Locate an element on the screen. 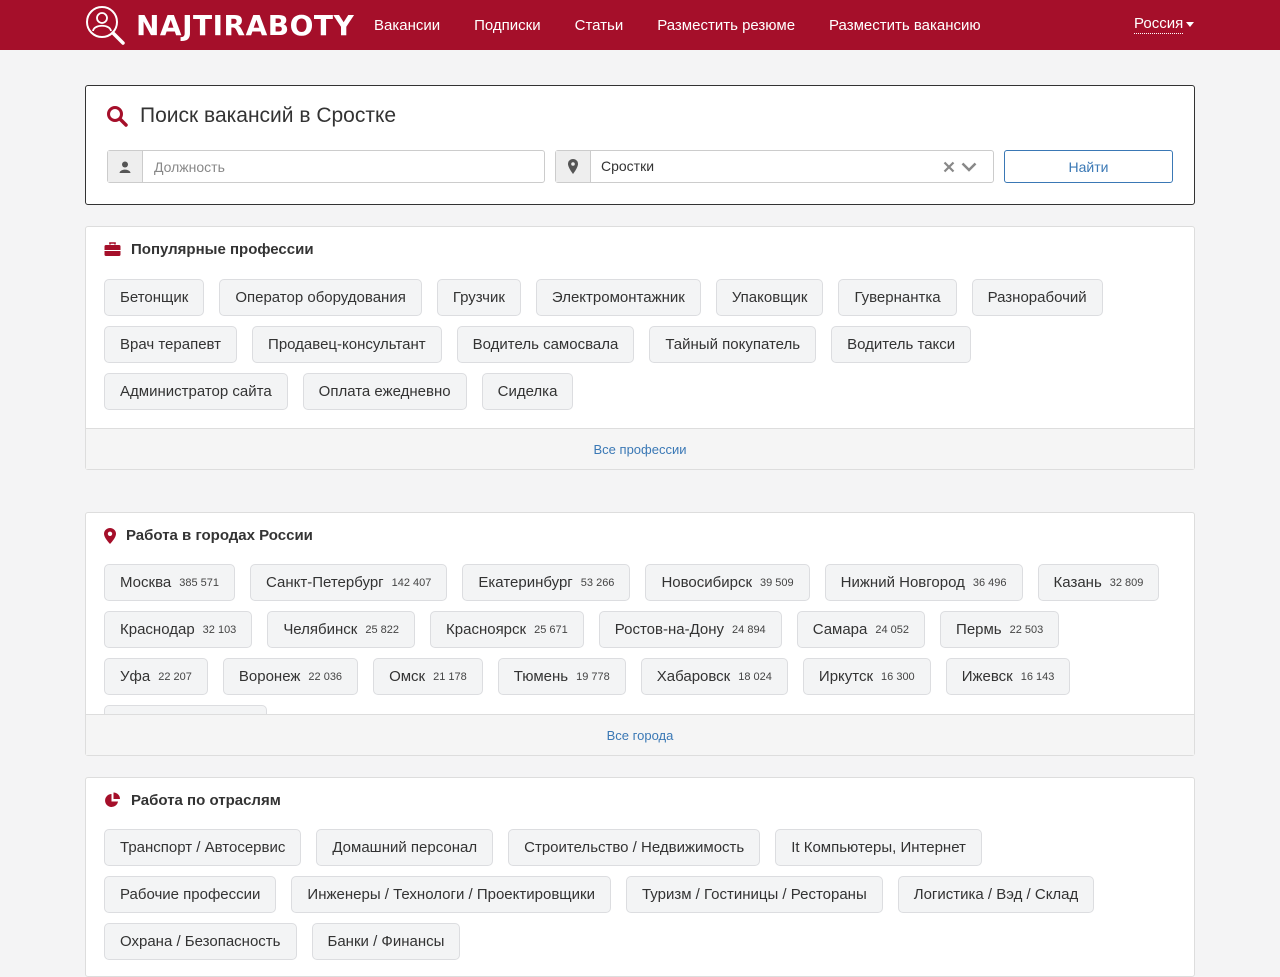  city-tag: Уфа 22 207 is located at coordinates (156, 676).